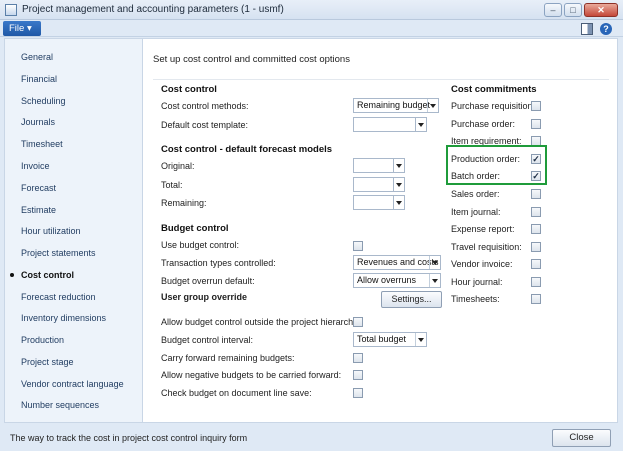 Image resolution: width=623 pixels, height=451 pixels. What do you see at coordinates (39, 188) in the screenshot?
I see `sidebar-item-label: Forecast` at bounding box center [39, 188].